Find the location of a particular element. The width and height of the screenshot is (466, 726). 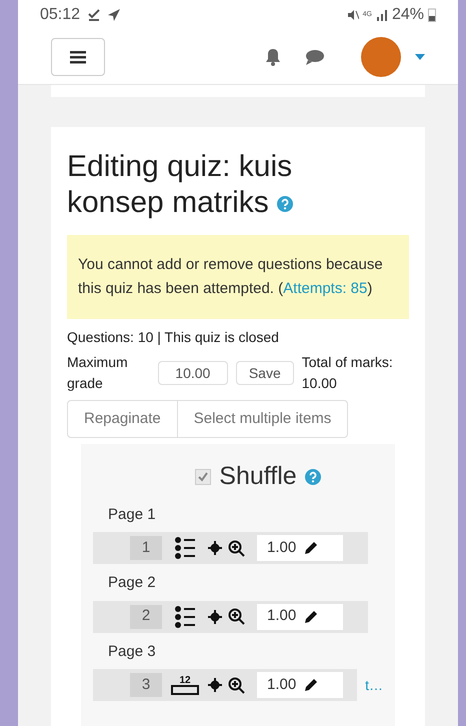

page-label: Page 2 is located at coordinates (132, 583).